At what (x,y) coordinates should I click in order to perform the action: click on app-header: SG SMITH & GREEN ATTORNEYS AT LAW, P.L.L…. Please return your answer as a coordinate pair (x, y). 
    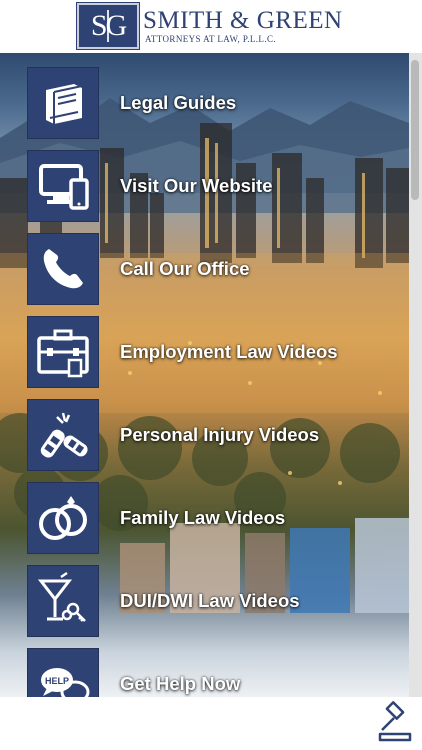
    Looking at the image, I should click on (211, 26).